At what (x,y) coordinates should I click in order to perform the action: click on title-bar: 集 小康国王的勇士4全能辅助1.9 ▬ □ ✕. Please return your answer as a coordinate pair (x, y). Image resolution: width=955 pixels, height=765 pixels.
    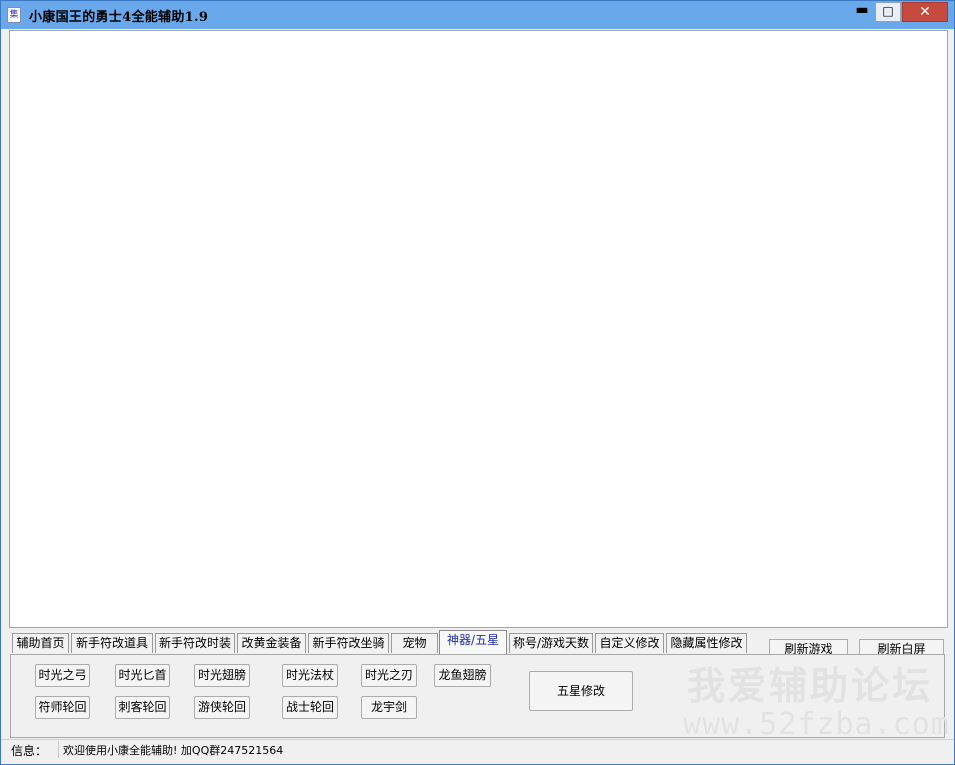
    Looking at the image, I should click on (477, 15).